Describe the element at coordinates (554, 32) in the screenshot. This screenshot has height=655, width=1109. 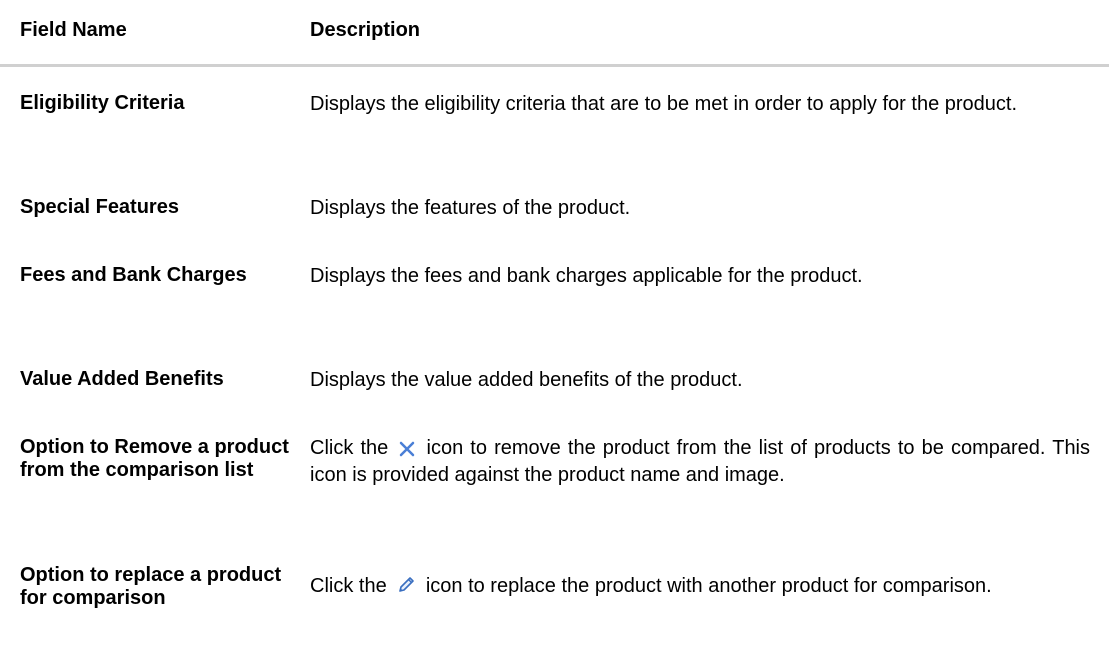
I see `table-header: Field Name Description` at that location.